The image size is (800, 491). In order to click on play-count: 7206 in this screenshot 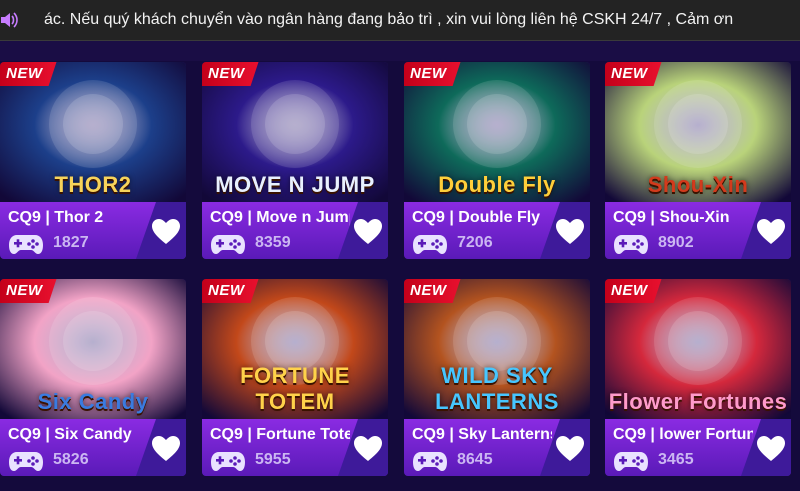, I will do `click(475, 242)`.